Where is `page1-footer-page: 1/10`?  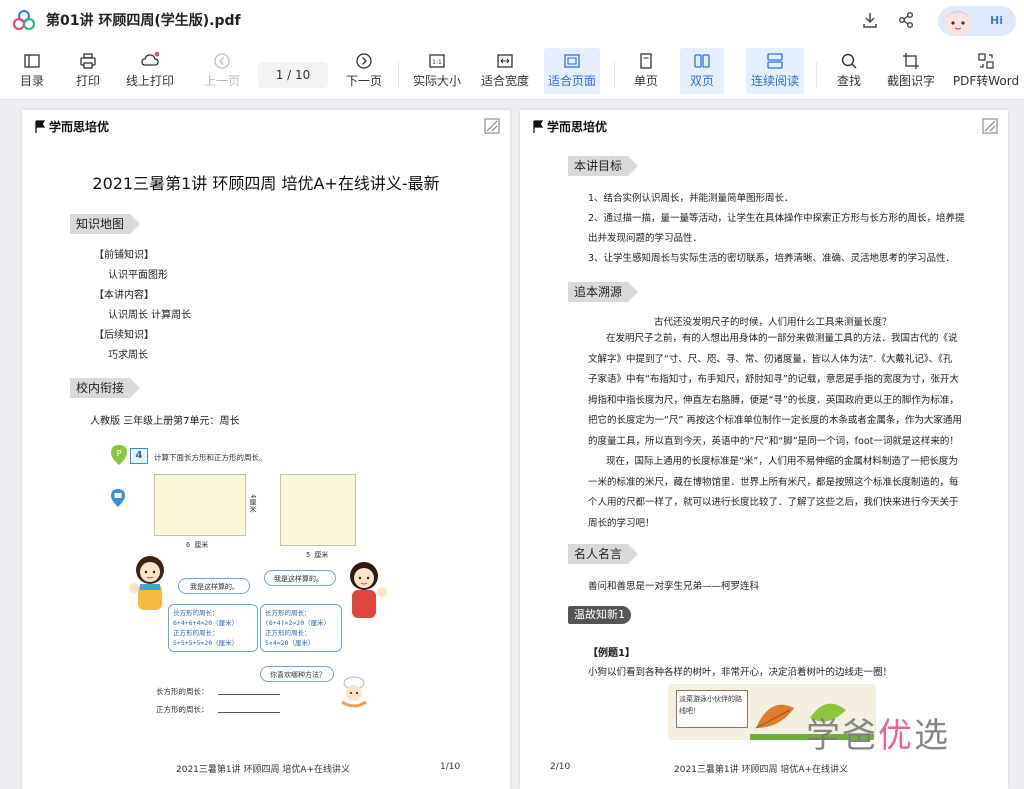 page1-footer-page: 1/10 is located at coordinates (450, 767).